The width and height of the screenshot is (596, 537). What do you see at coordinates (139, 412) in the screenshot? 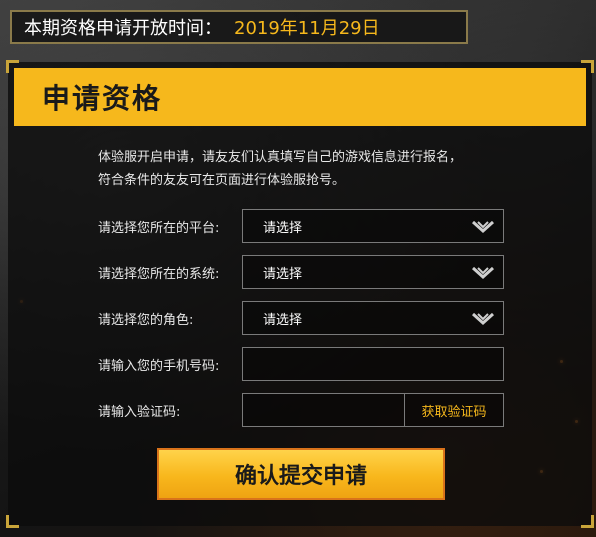
I see `code-label: 请输入验证码:` at bounding box center [139, 412].